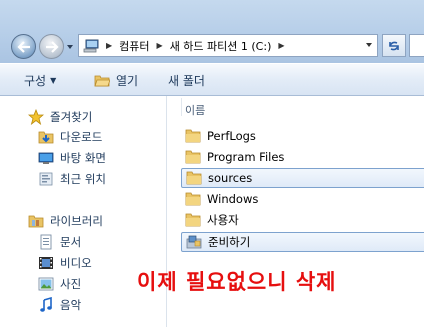 The width and height of the screenshot is (424, 327). What do you see at coordinates (369, 45) in the screenshot?
I see `address-history-dropdown-icon` at bounding box center [369, 45].